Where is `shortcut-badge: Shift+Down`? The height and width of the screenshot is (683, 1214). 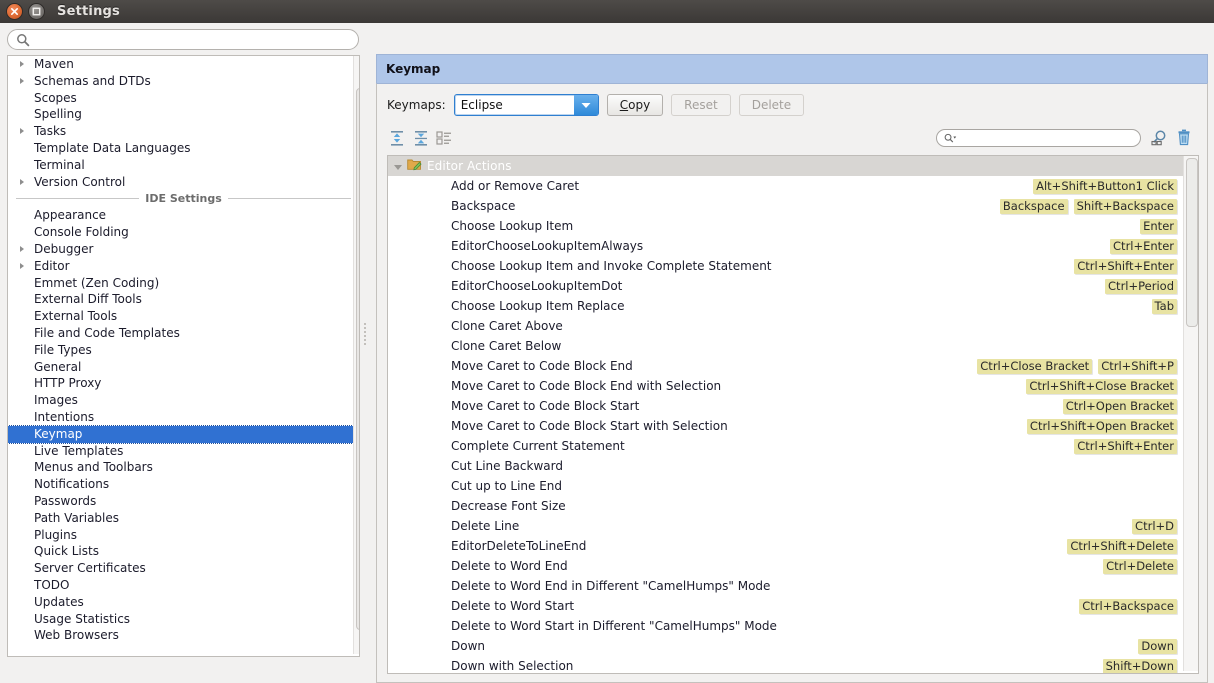
shortcut-badge: Shift+Down is located at coordinates (1139, 665).